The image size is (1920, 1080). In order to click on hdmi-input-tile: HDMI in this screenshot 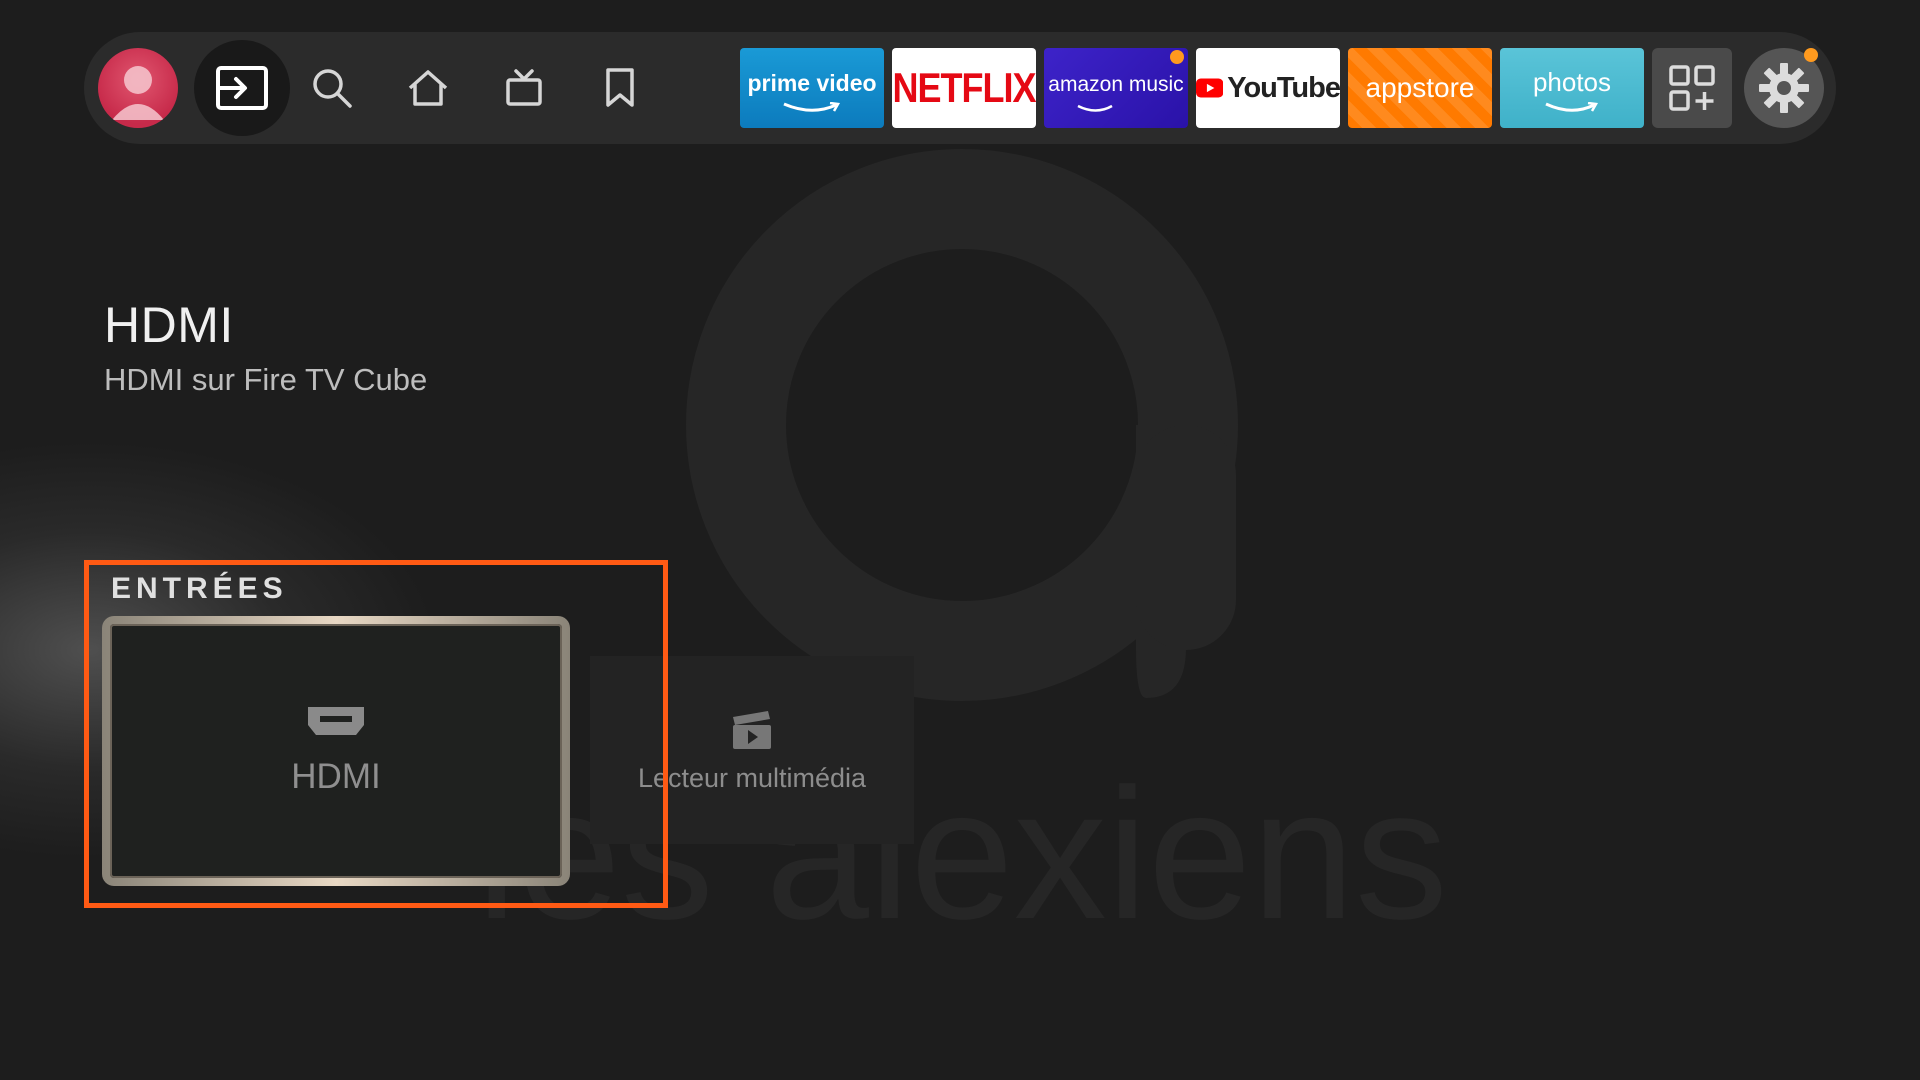, I will do `click(336, 751)`.